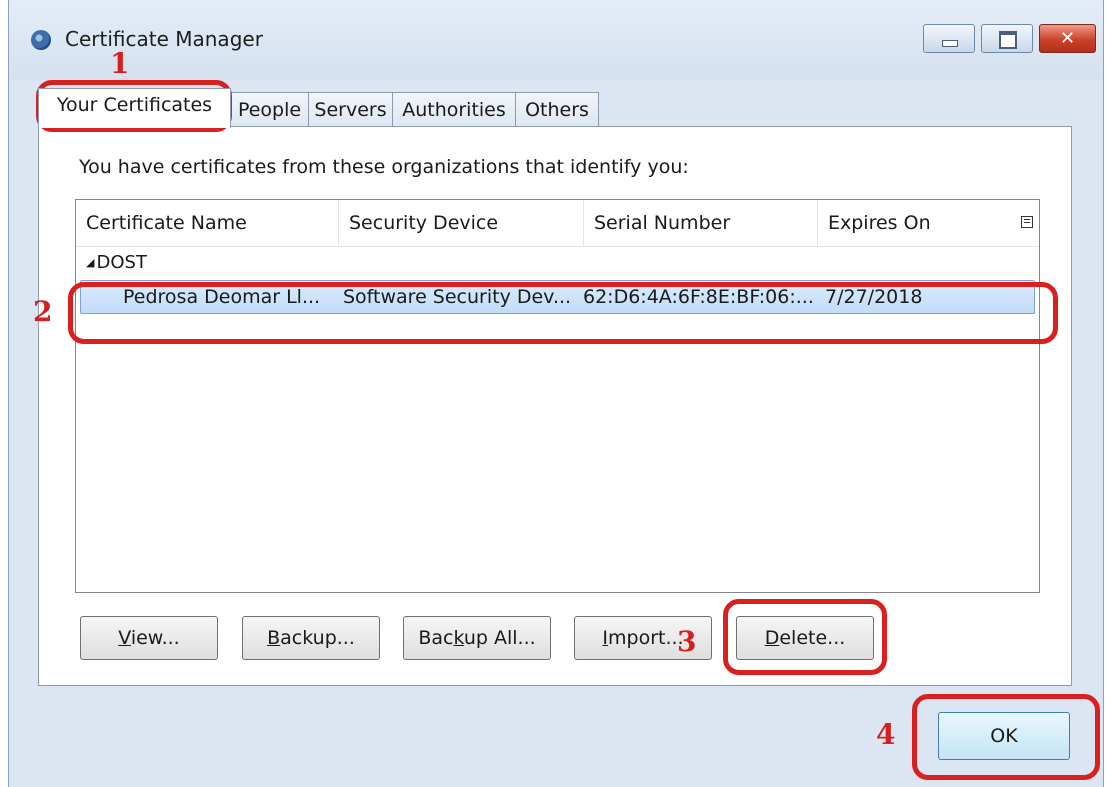  Describe the element at coordinates (134, 108) in the screenshot. I see `tab-your-certificates: Your Certificates` at that location.